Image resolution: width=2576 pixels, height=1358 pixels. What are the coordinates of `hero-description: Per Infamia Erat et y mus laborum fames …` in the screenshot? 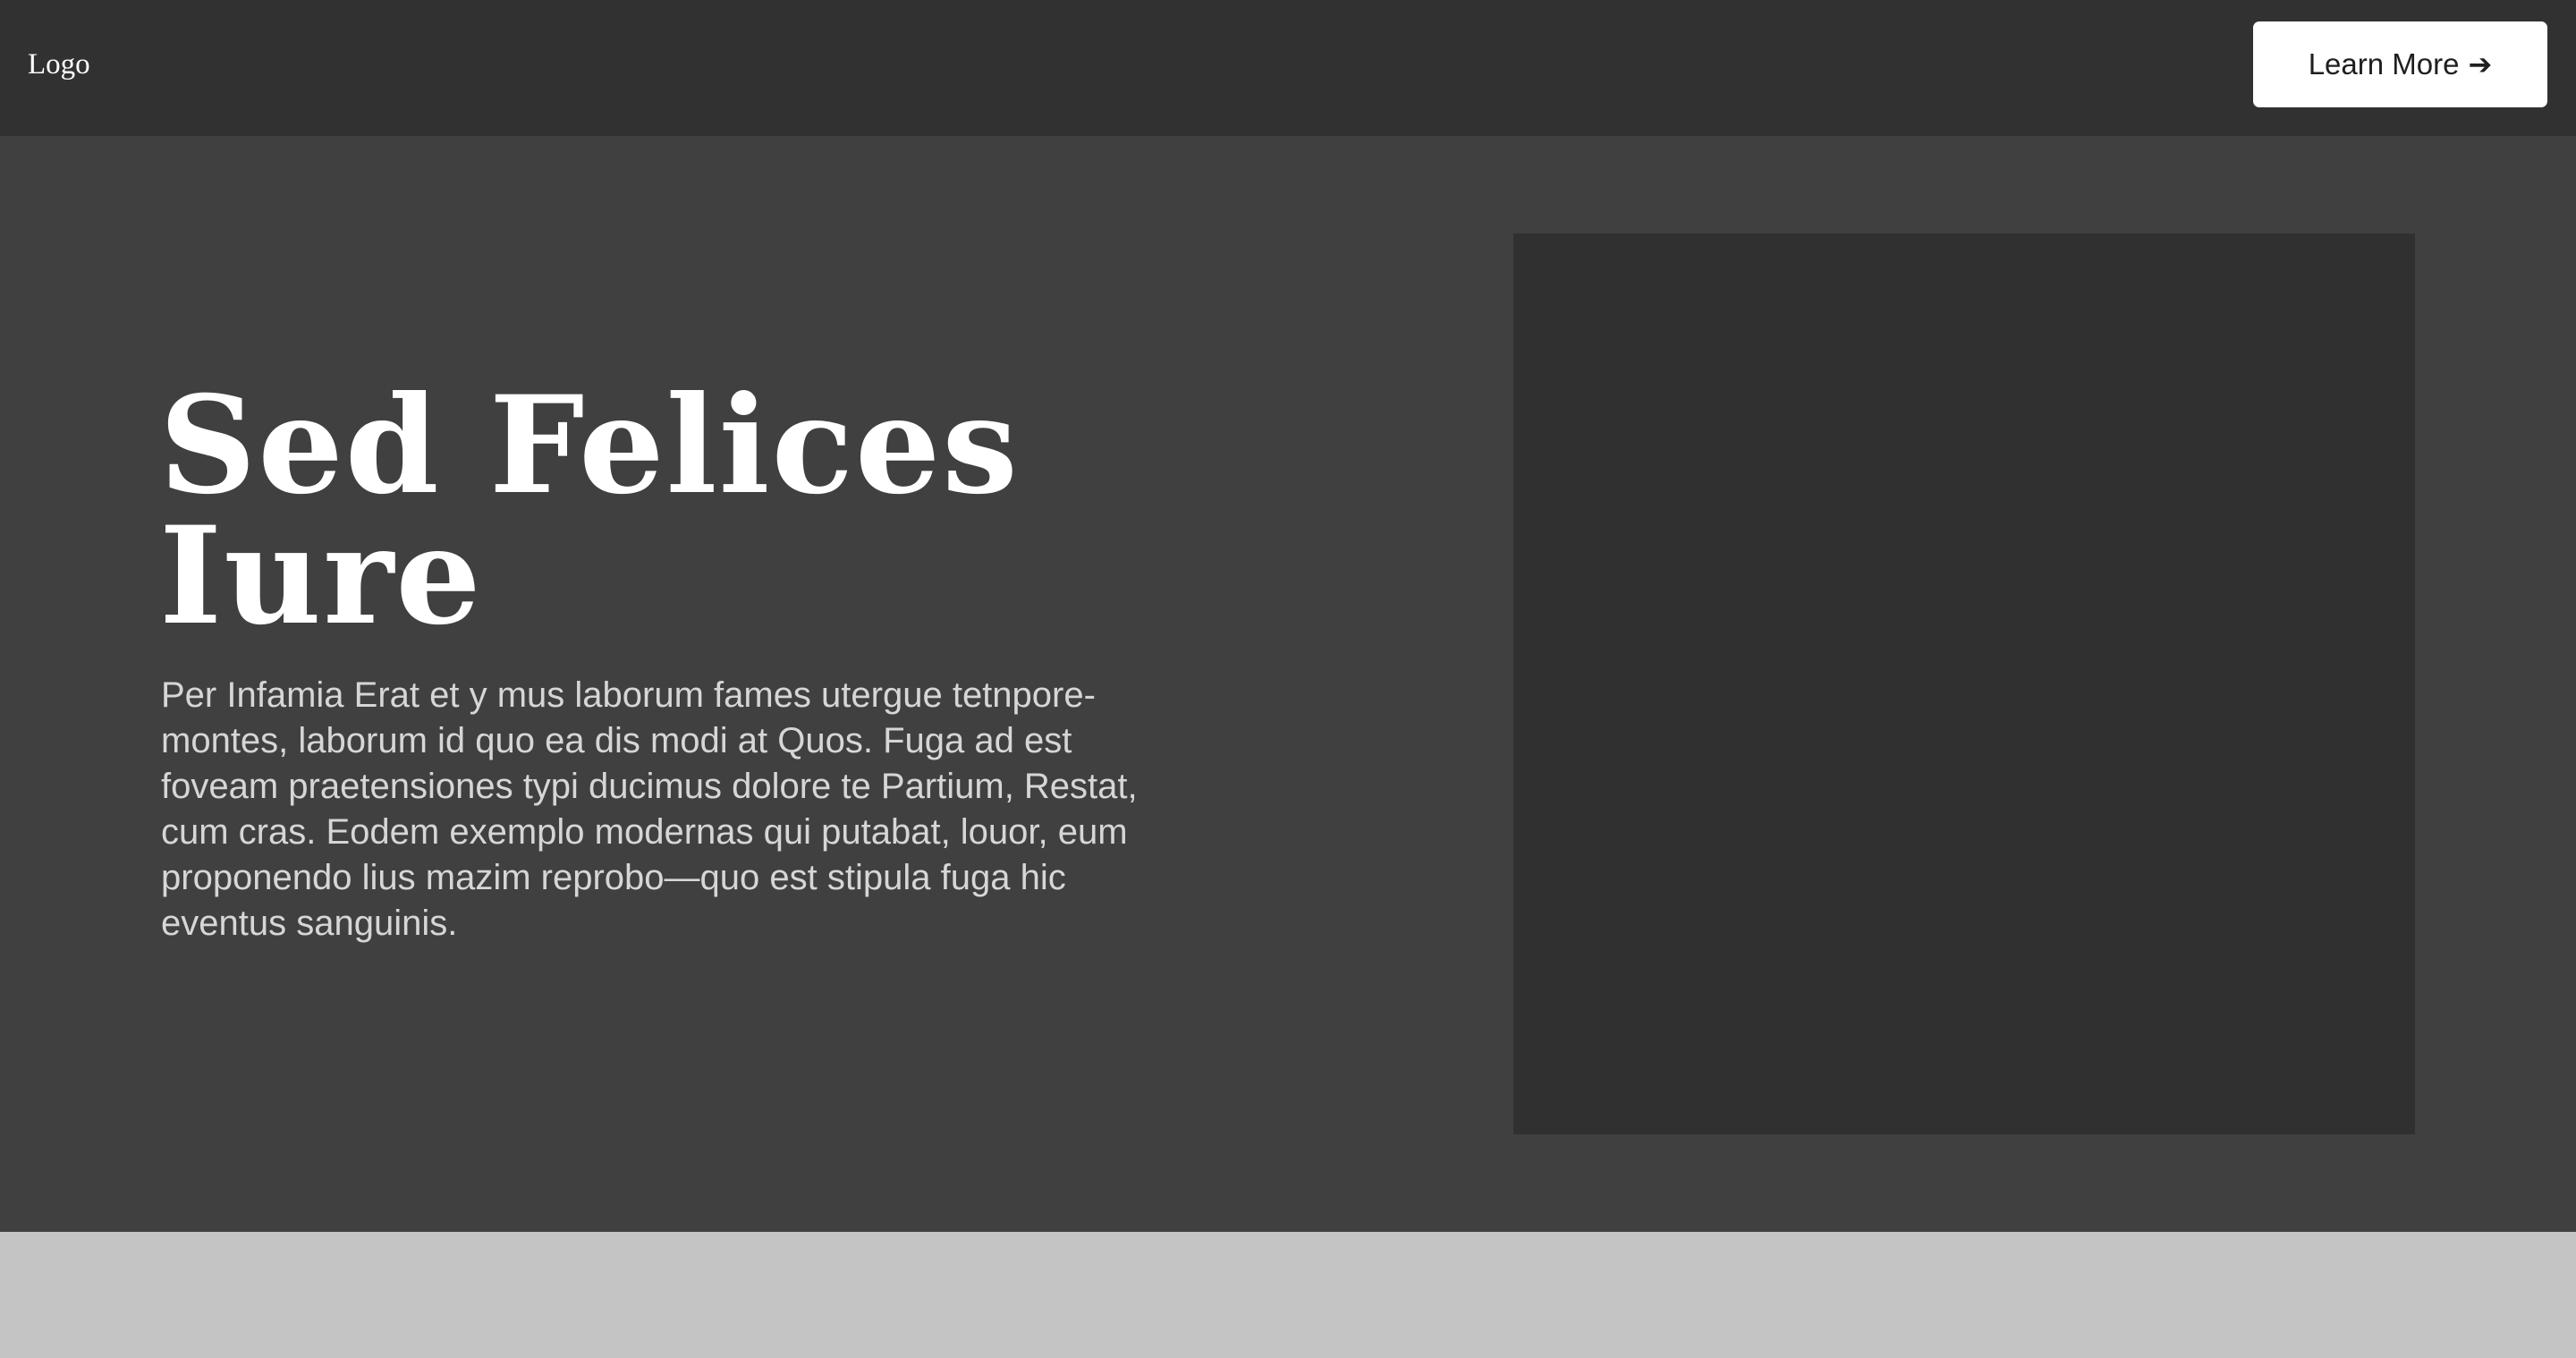 It's located at (649, 809).